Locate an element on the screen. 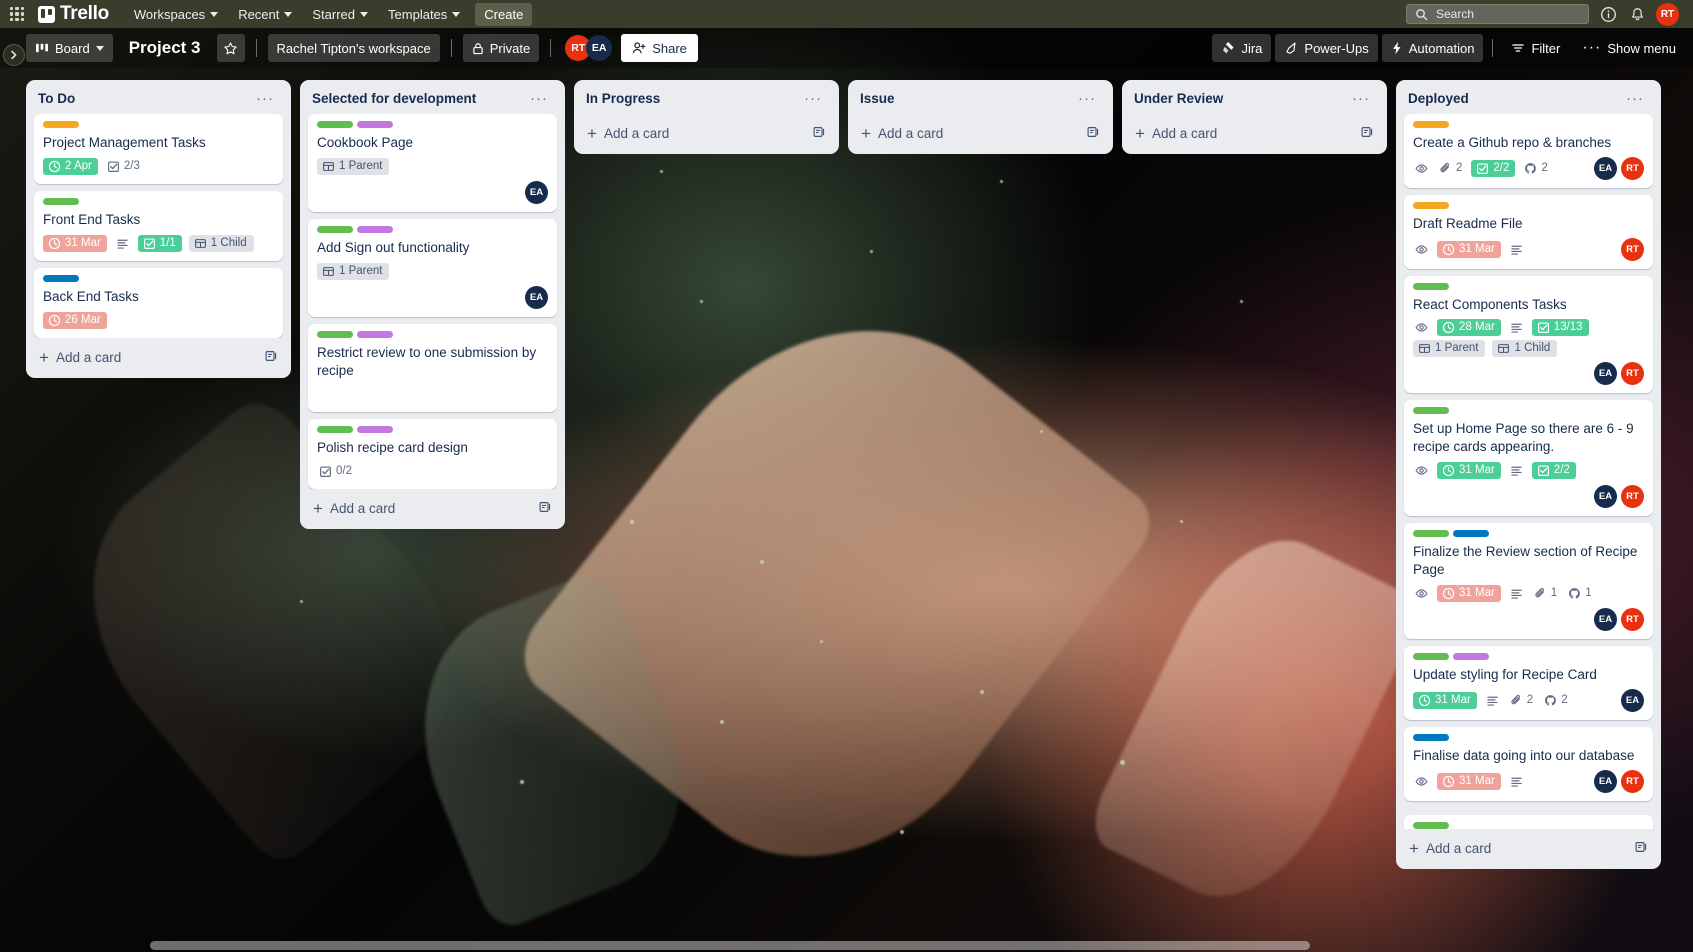 Image resolution: width=1693 pixels, height=952 pixels. horizontal-scrollbar is located at coordinates (846, 945).